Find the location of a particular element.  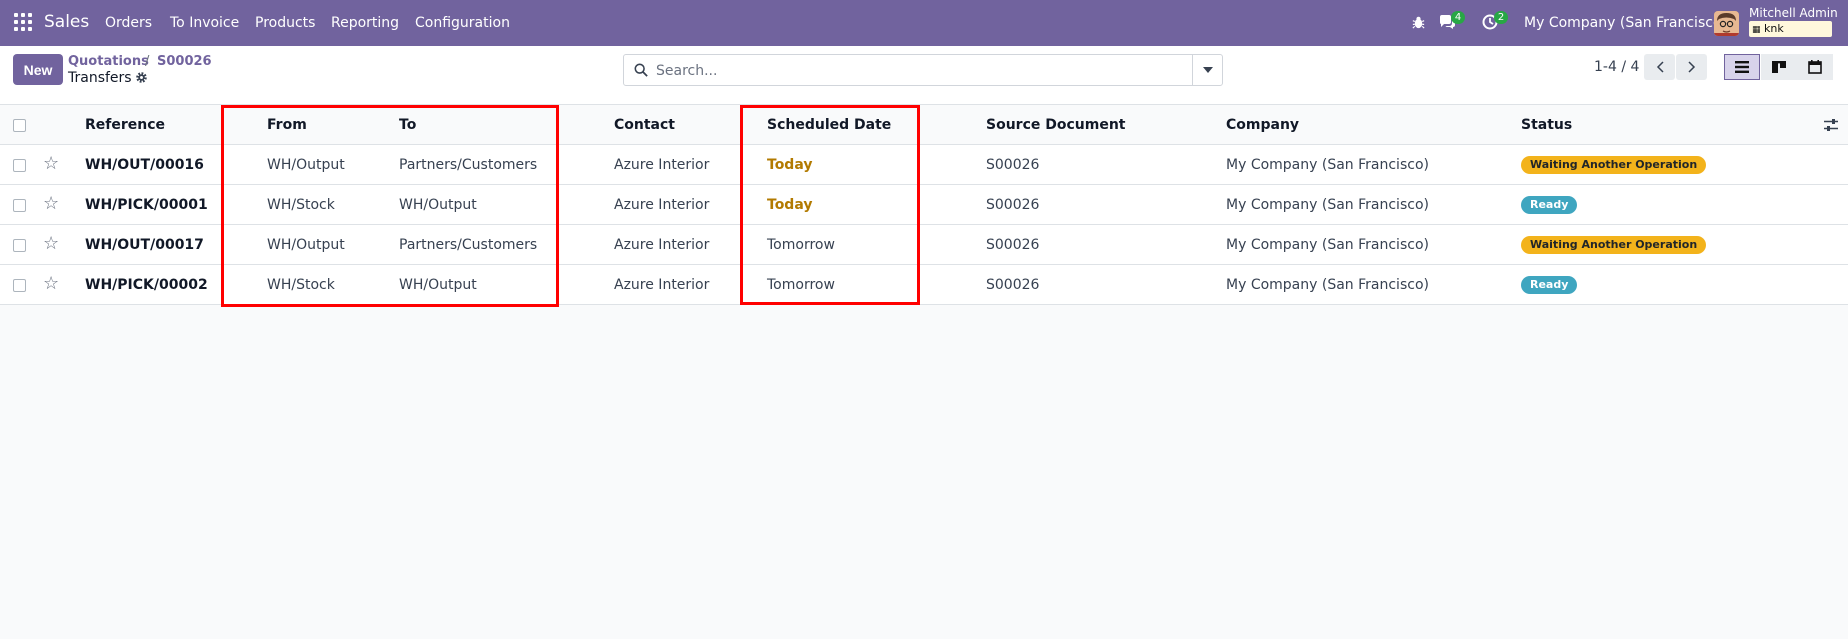

chevron-right-icon is located at coordinates (1691, 67).